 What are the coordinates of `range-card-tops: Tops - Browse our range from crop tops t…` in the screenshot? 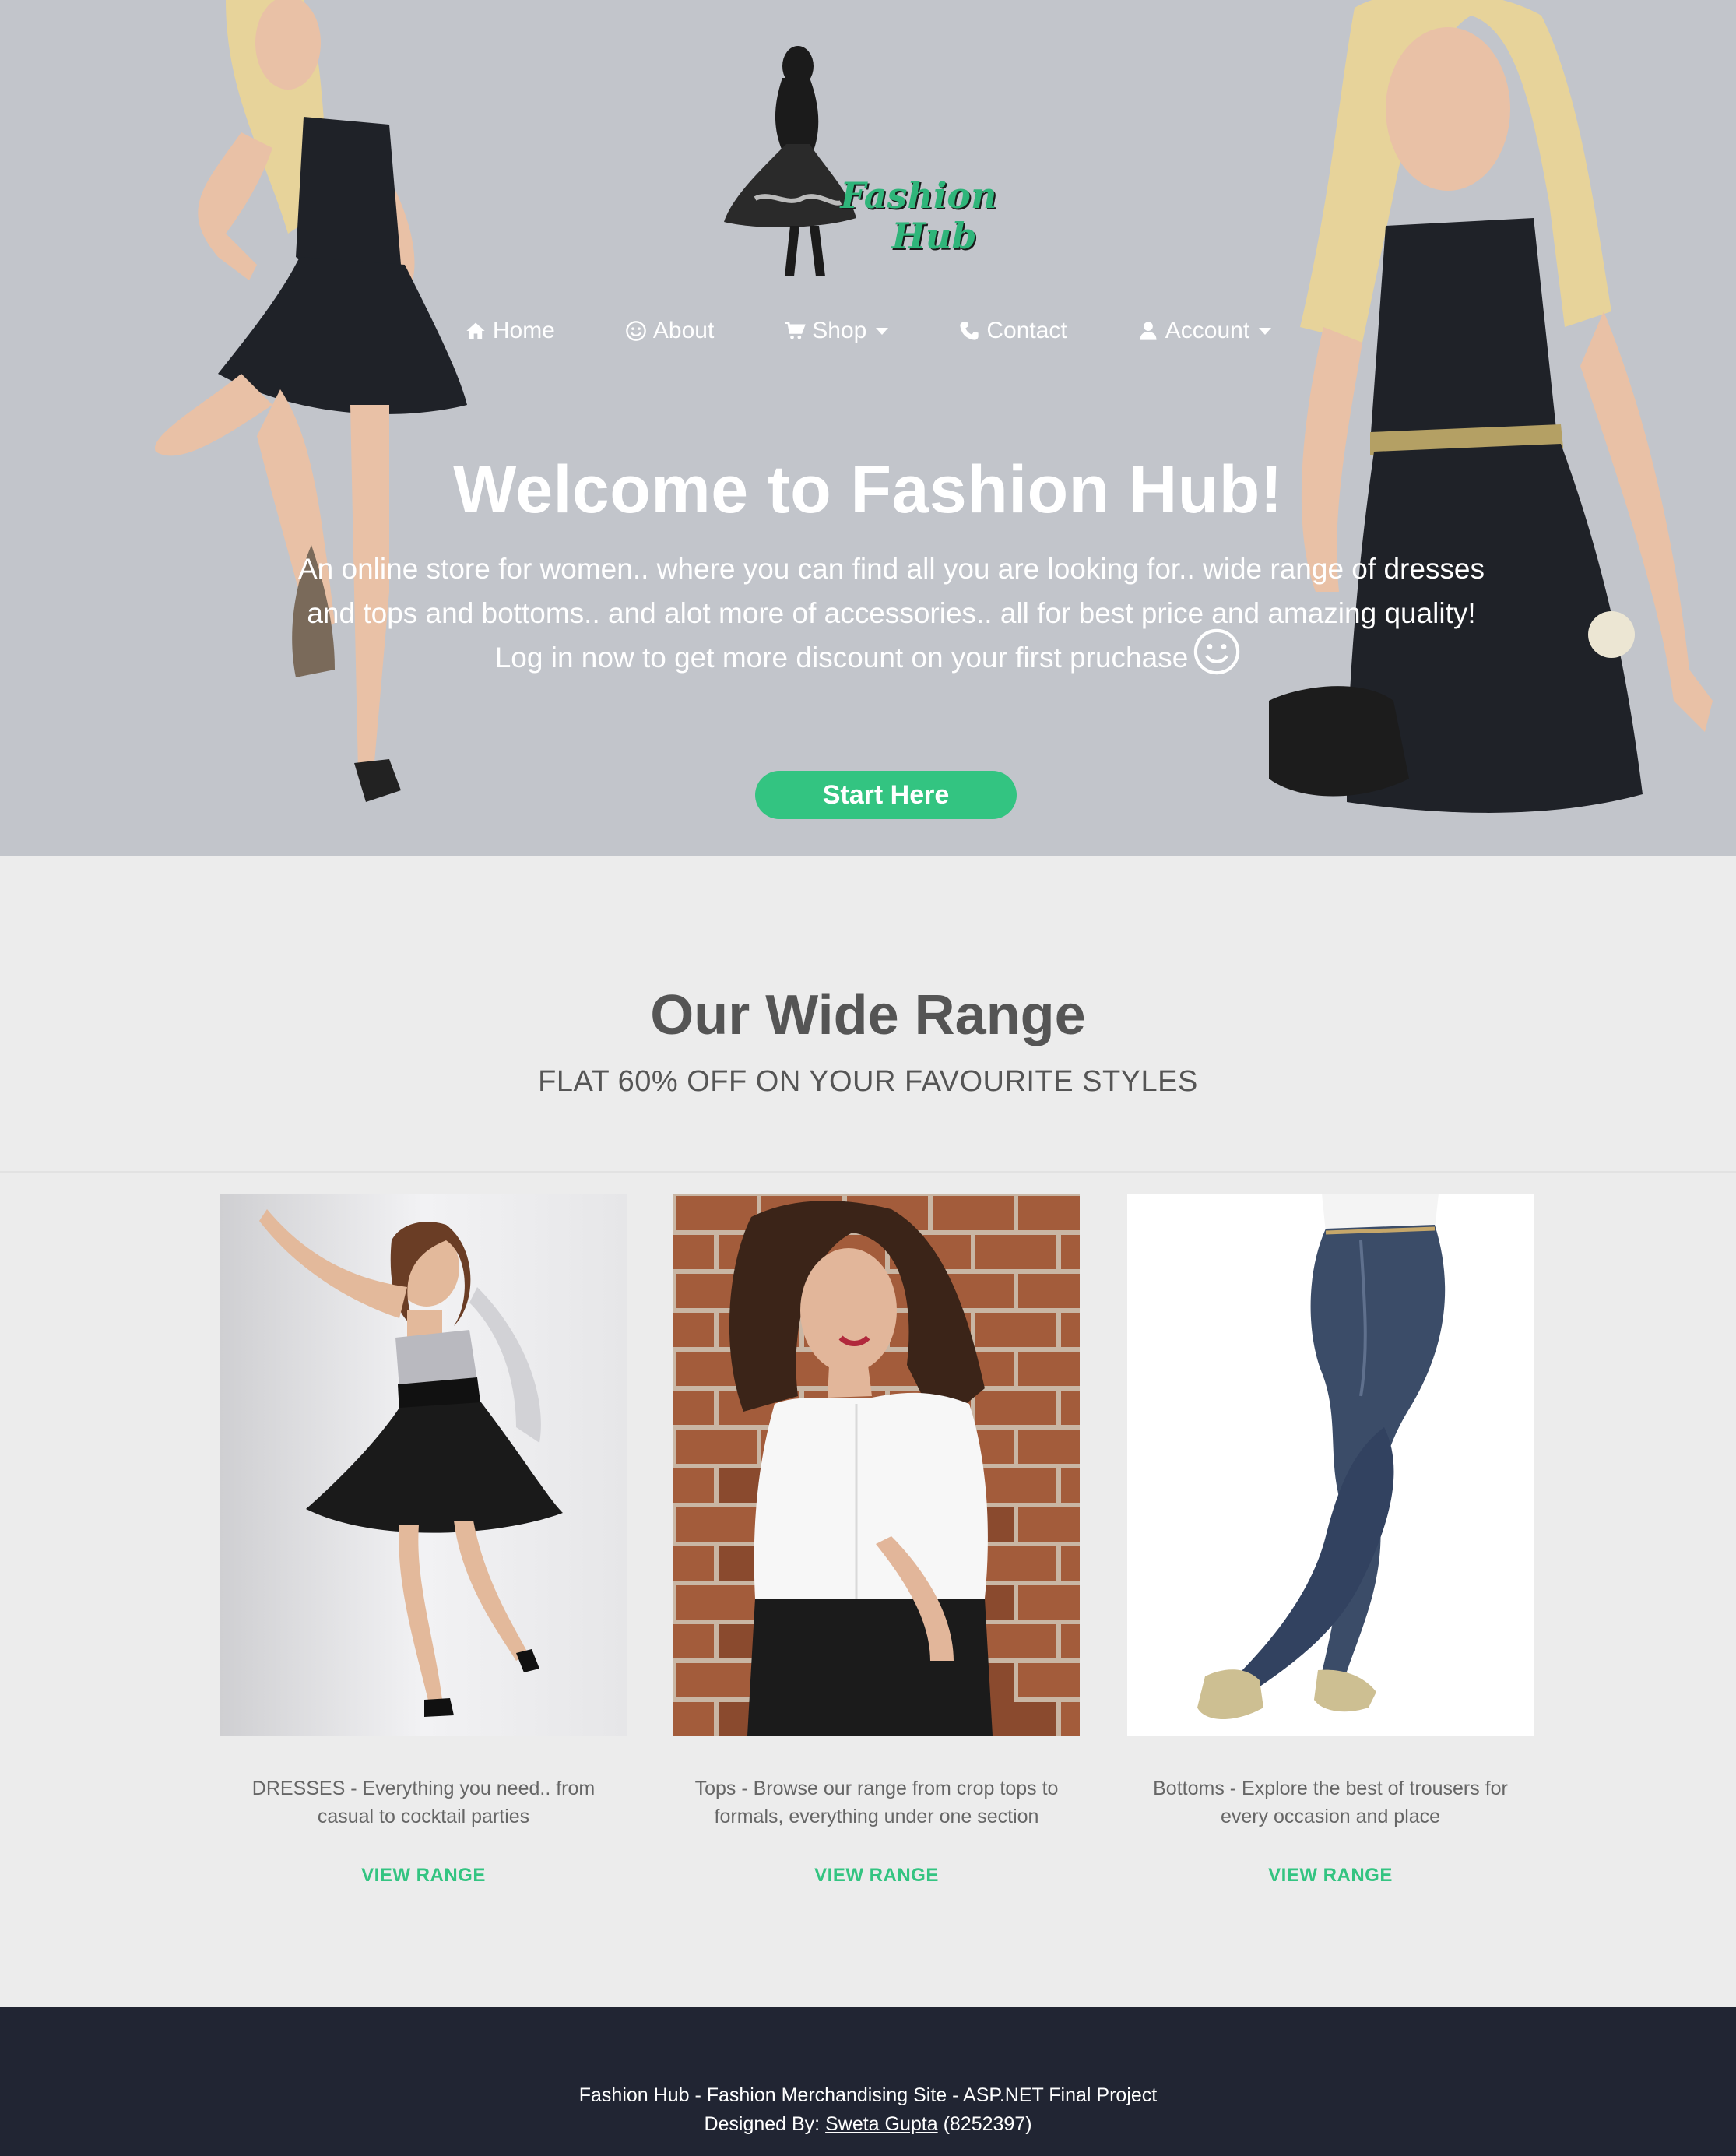 It's located at (876, 1540).